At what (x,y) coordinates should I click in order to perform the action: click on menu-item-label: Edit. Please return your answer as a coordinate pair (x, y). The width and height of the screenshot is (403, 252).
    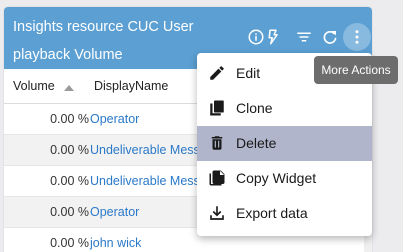
    Looking at the image, I should click on (248, 73).